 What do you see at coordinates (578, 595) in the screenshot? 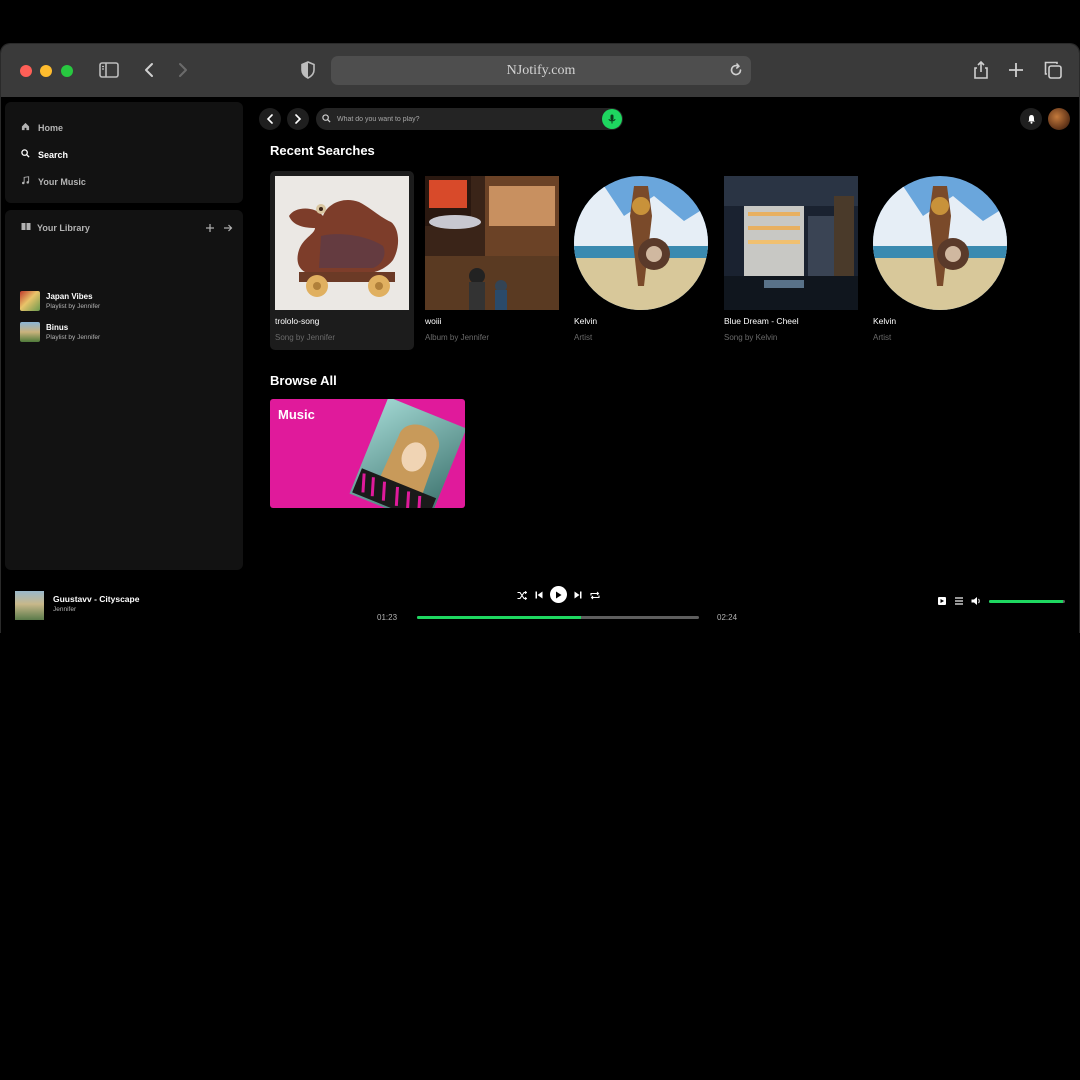
I see `next-icon` at bounding box center [578, 595].